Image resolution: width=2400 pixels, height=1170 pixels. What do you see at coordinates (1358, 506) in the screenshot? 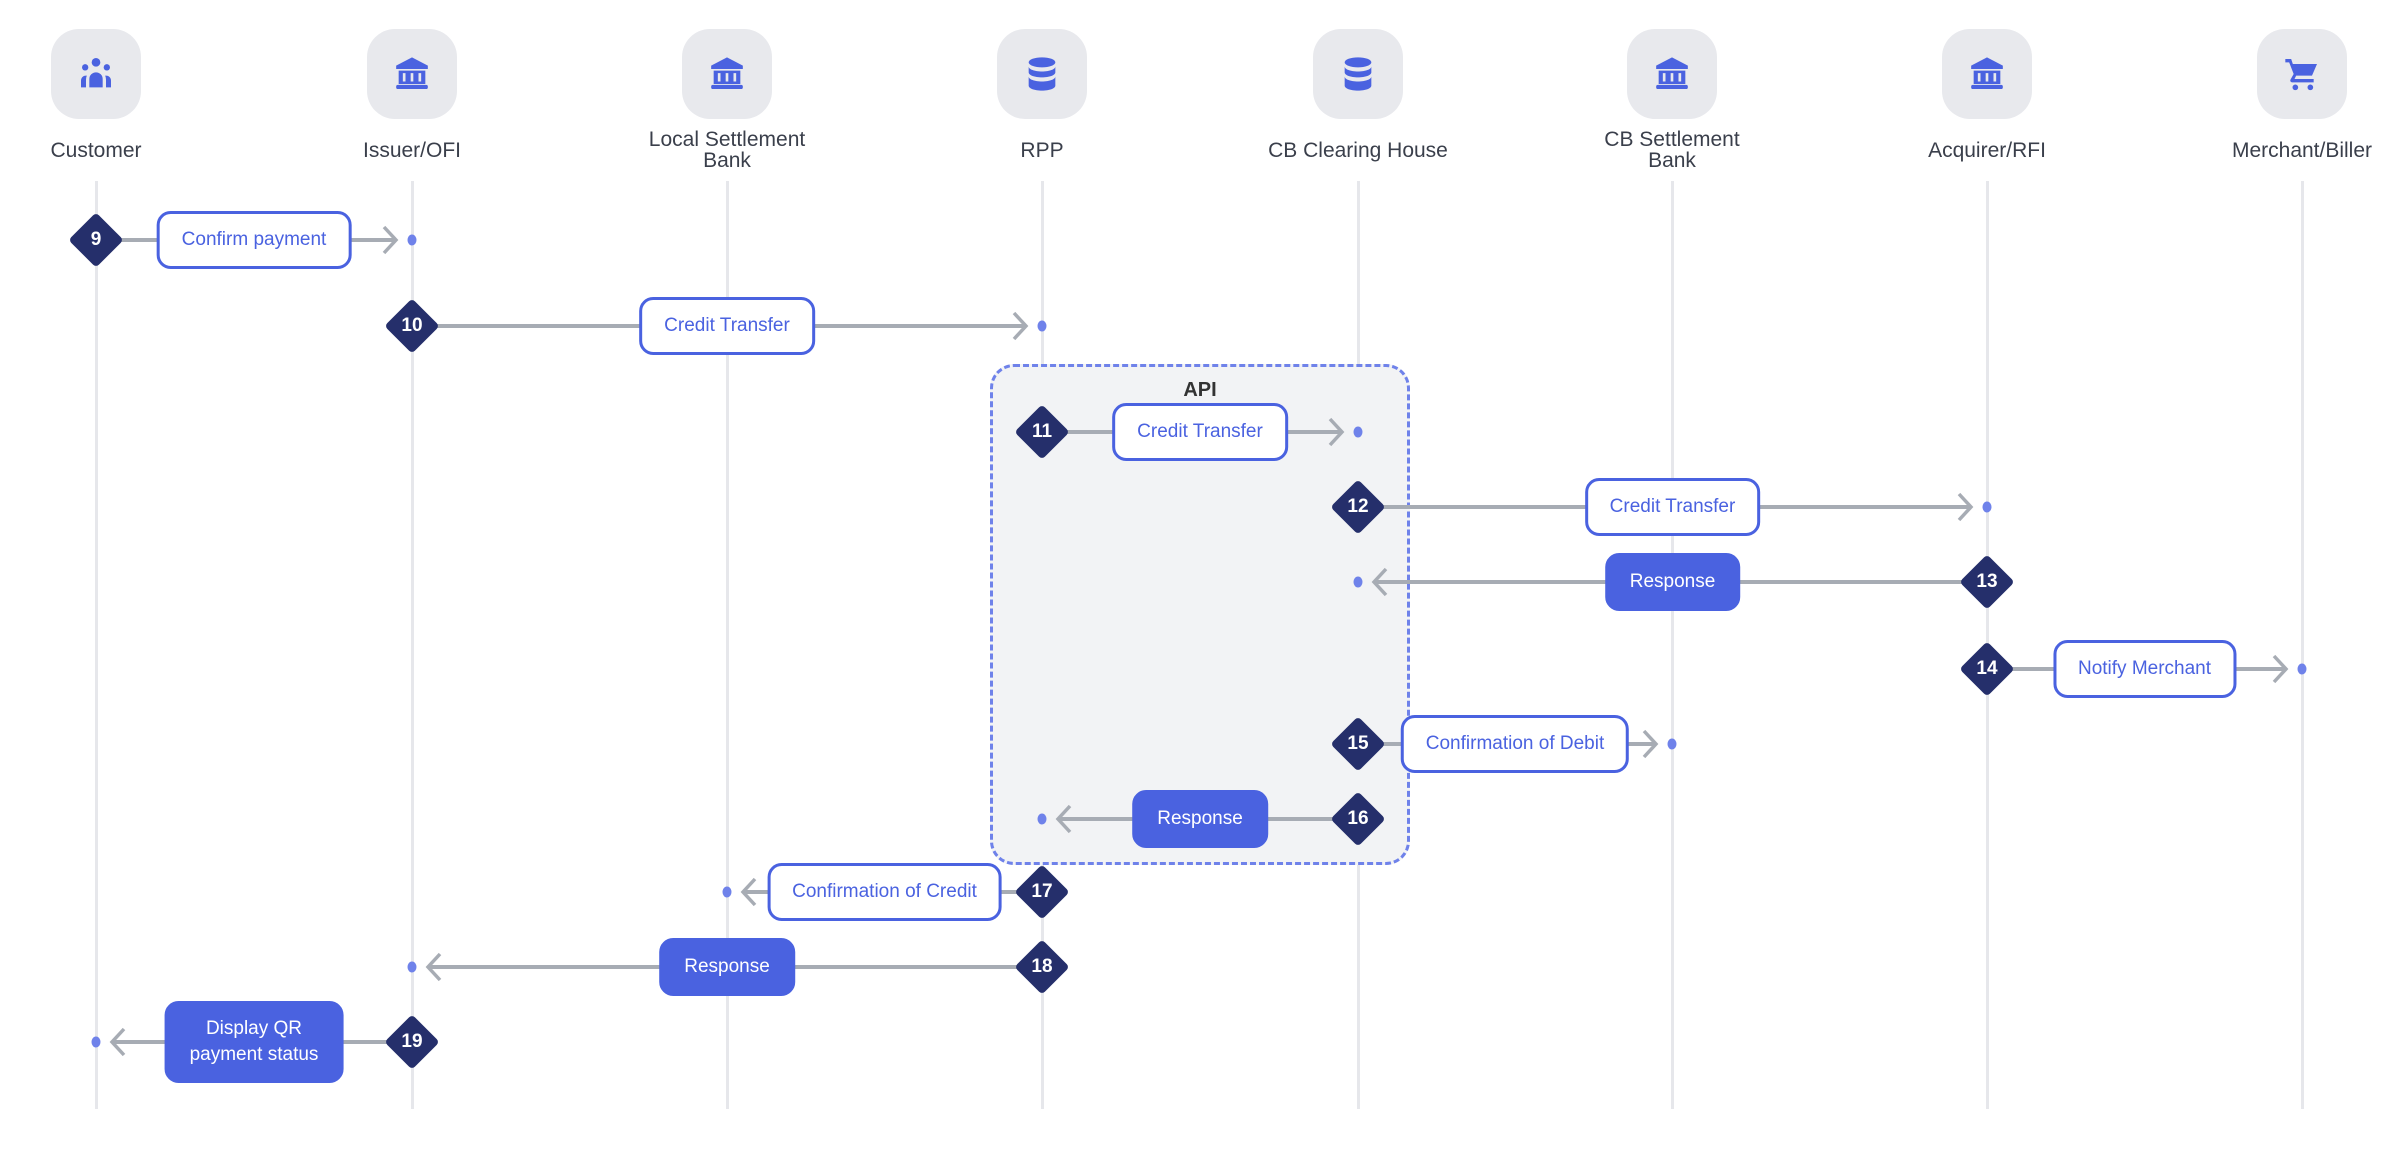
I see `step-number: 12` at bounding box center [1358, 506].